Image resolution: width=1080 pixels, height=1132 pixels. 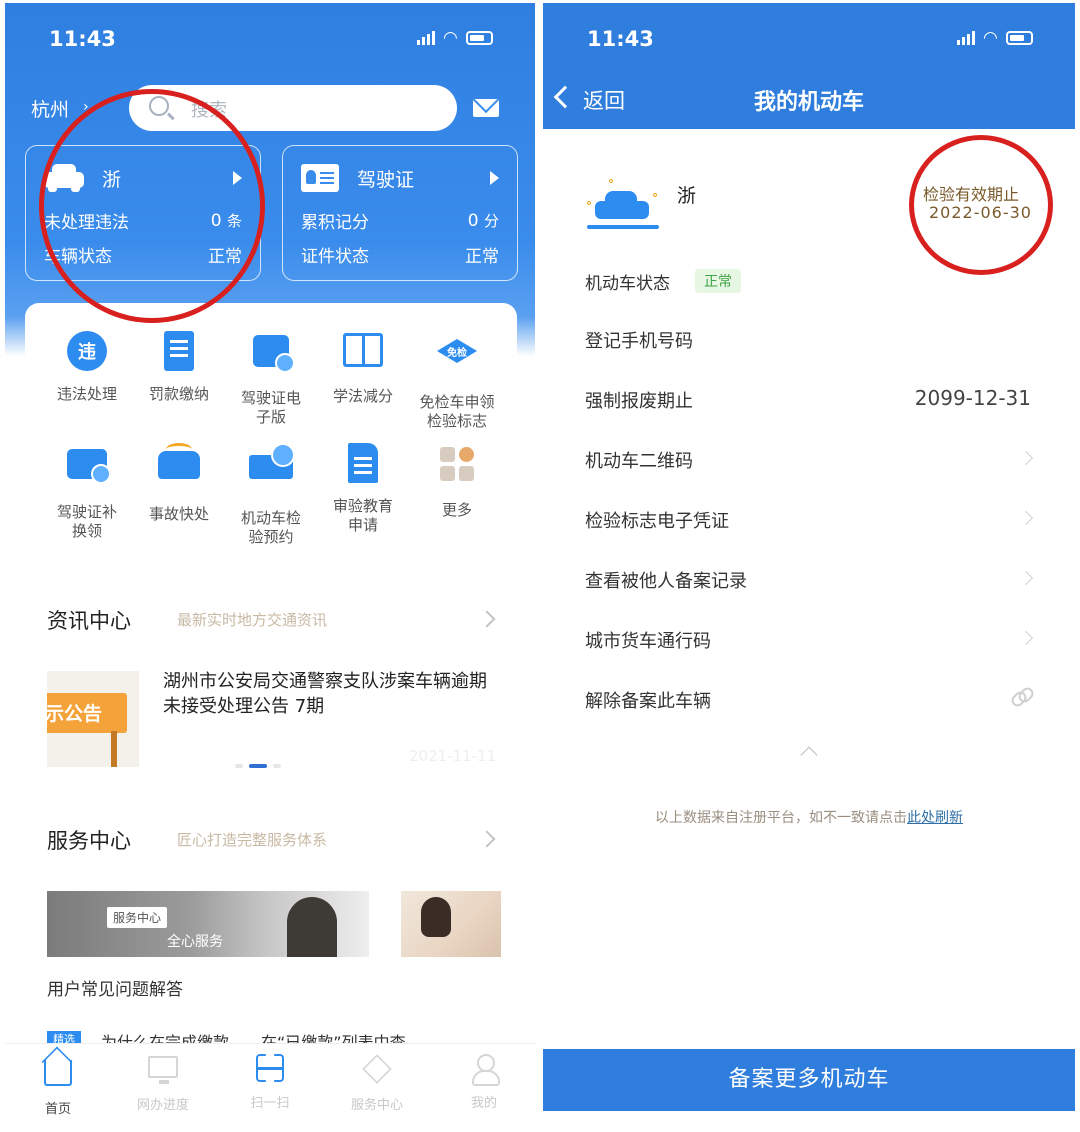 What do you see at coordinates (89, 621) in the screenshot?
I see `news-section-title: 资讯中心` at bounding box center [89, 621].